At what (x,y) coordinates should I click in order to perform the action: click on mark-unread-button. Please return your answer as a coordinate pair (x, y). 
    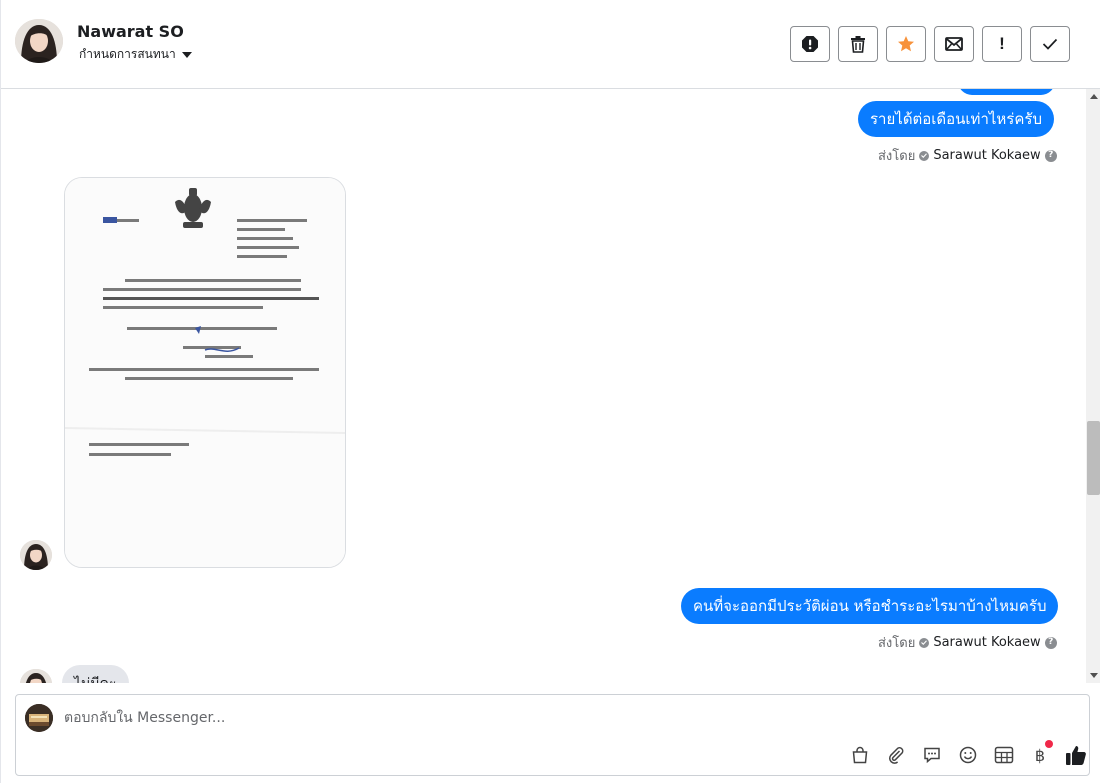
    Looking at the image, I should click on (954, 44).